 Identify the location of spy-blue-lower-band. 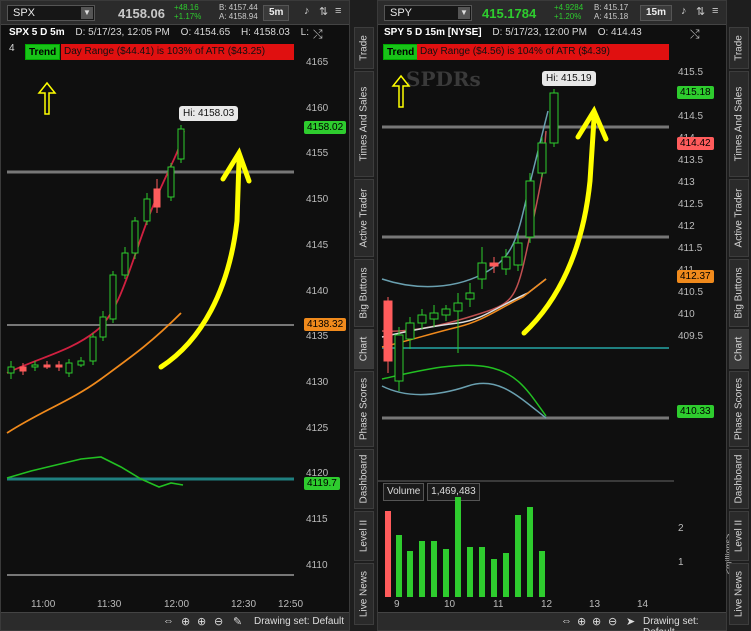
(464, 400).